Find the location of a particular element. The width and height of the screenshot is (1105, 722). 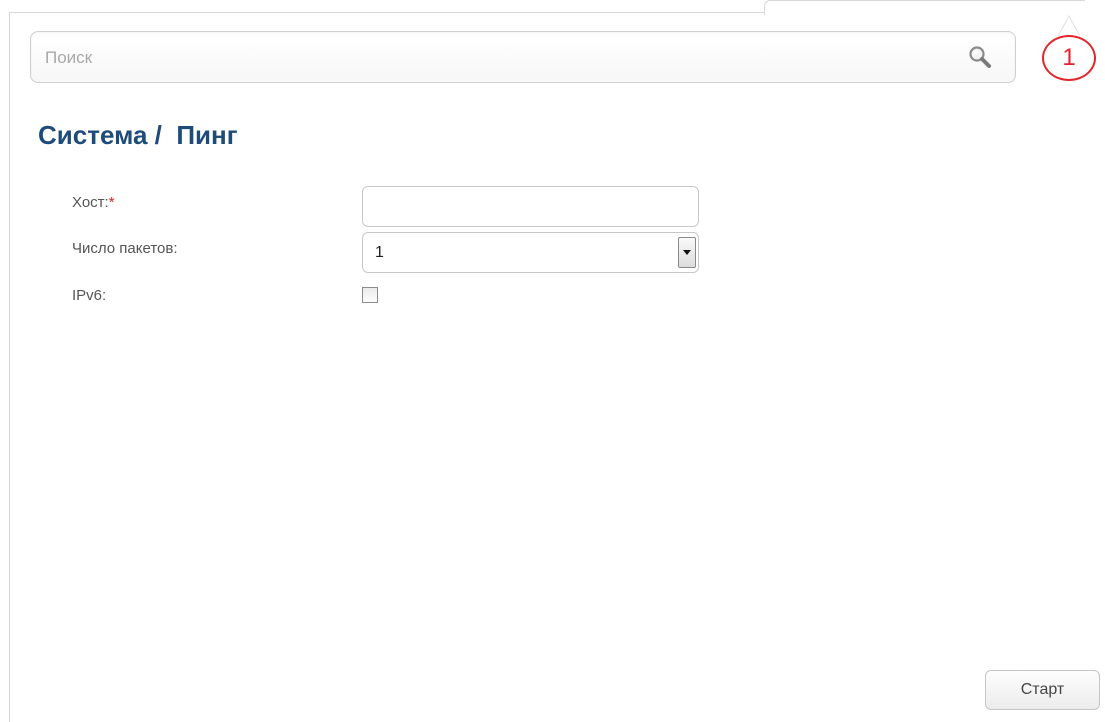

notification-tail is located at coordinates (1069, 25).